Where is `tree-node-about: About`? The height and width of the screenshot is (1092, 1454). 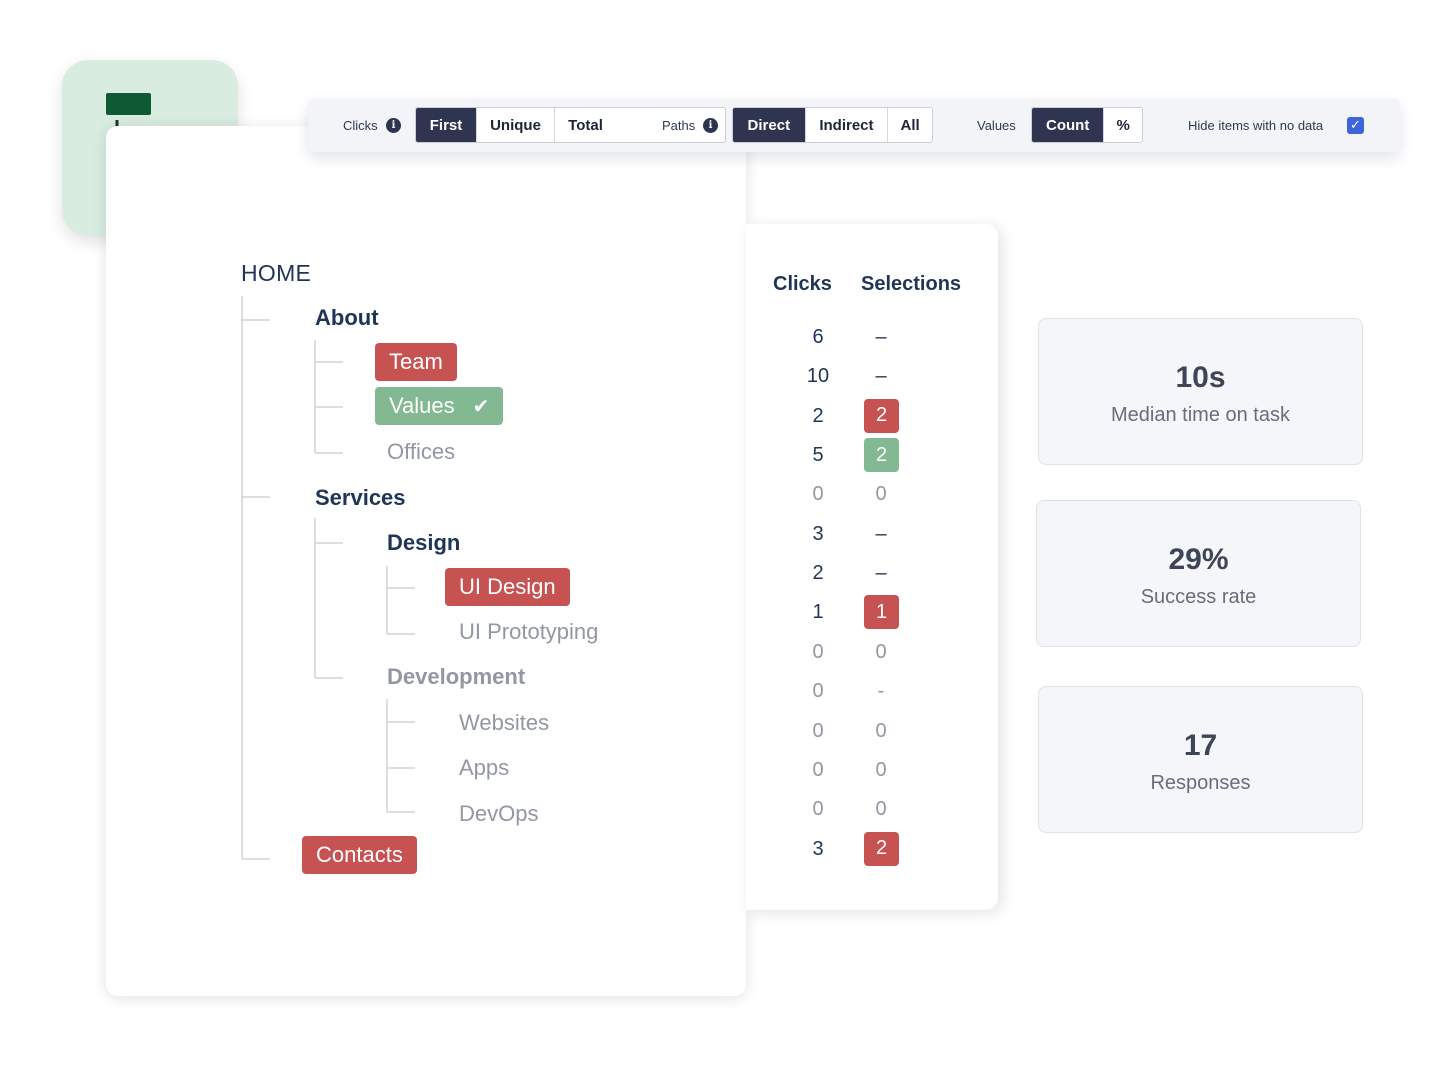
tree-node-about: About is located at coordinates (347, 318).